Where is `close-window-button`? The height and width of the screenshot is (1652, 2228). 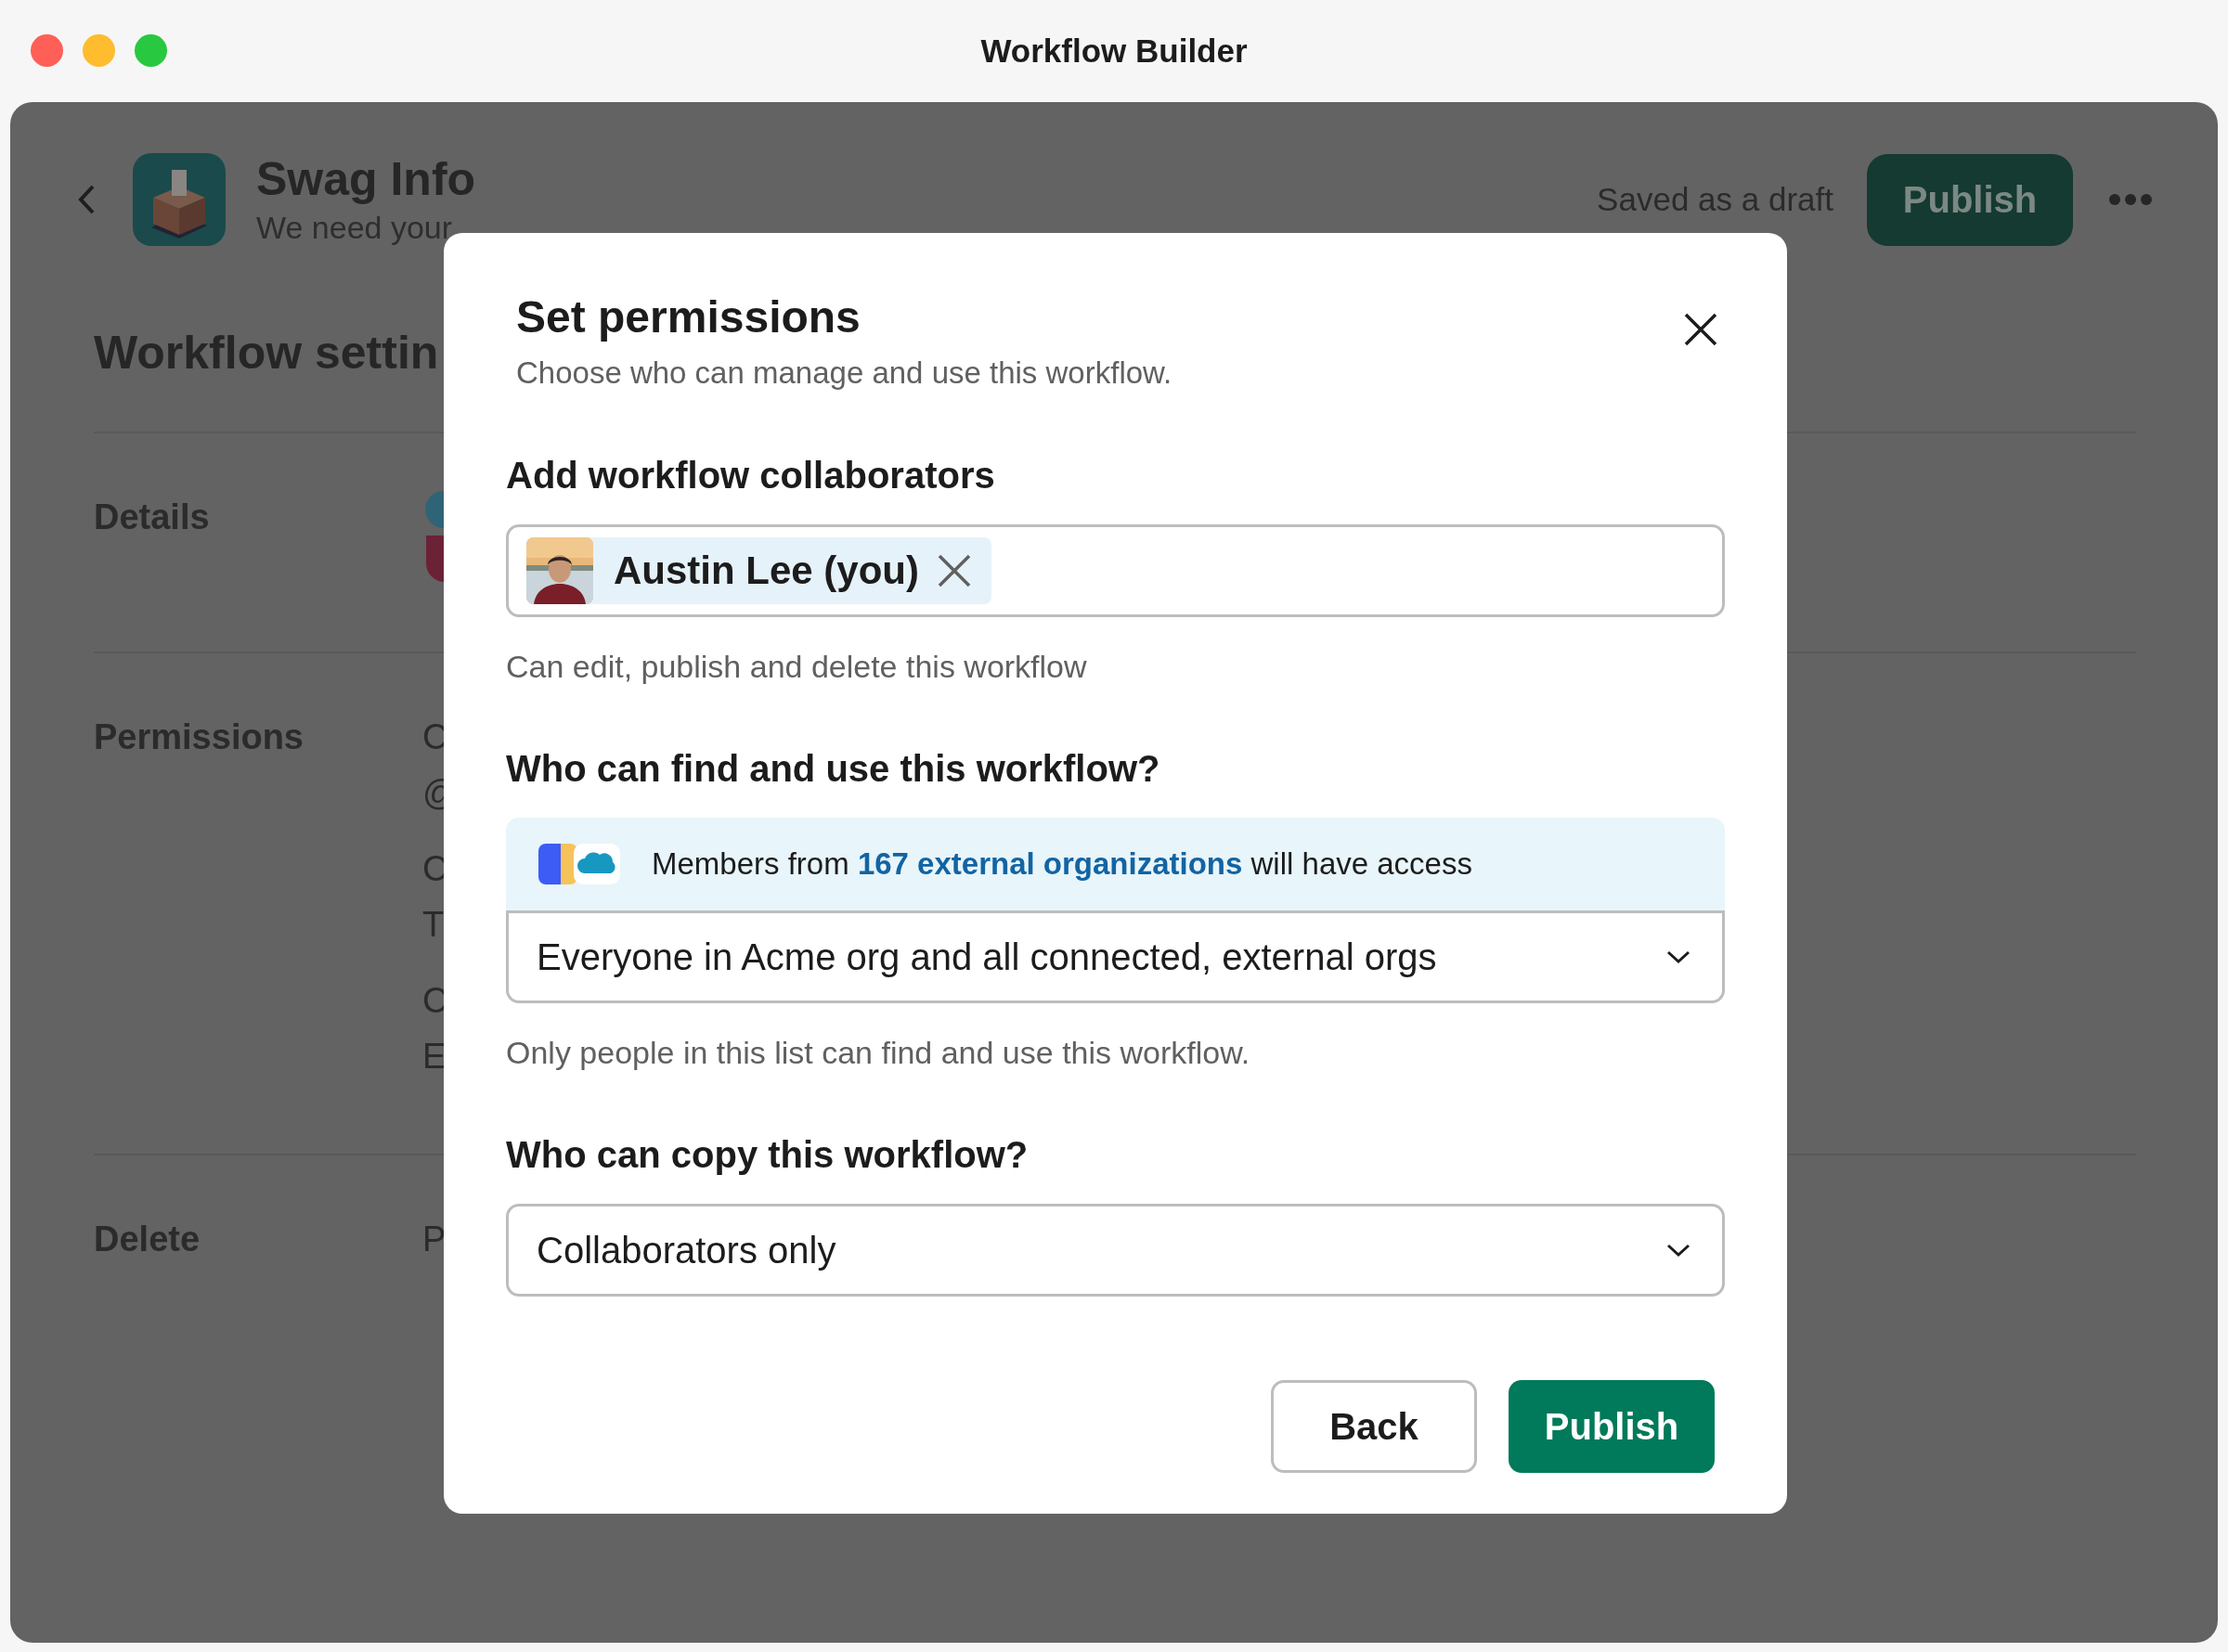
close-window-button is located at coordinates (47, 50).